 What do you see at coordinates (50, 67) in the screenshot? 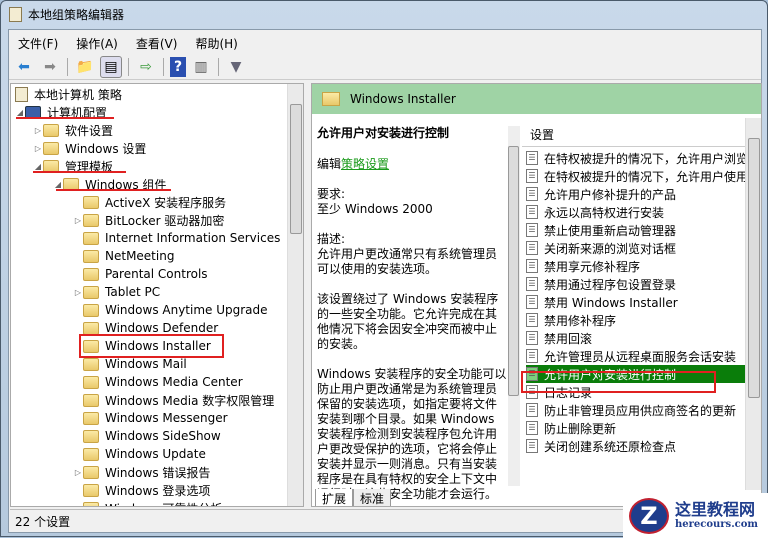
I see `forward-icon: ➡` at bounding box center [50, 67].